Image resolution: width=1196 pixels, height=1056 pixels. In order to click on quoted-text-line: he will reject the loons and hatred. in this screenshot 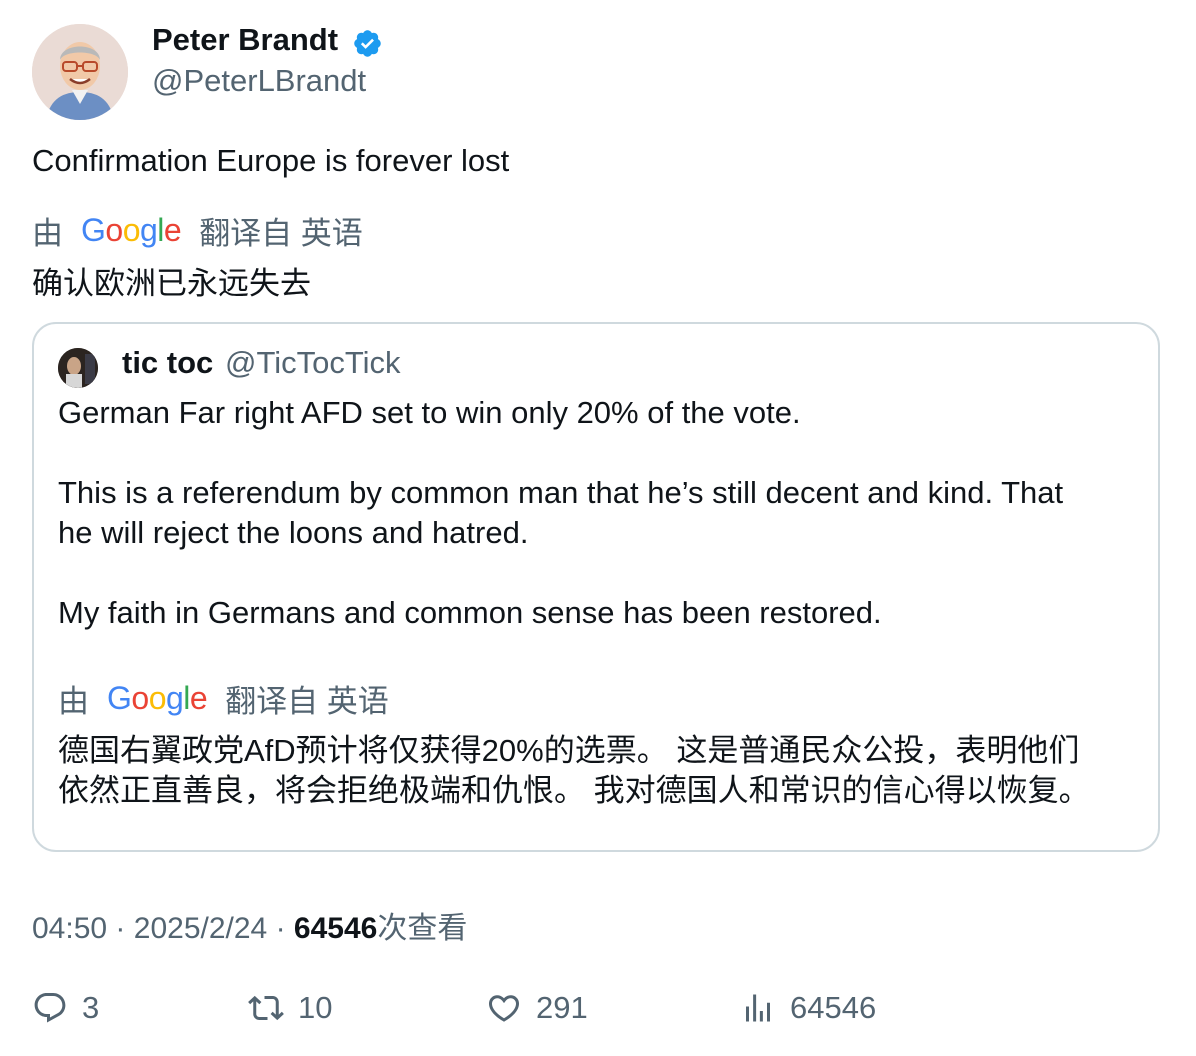, I will do `click(293, 532)`.